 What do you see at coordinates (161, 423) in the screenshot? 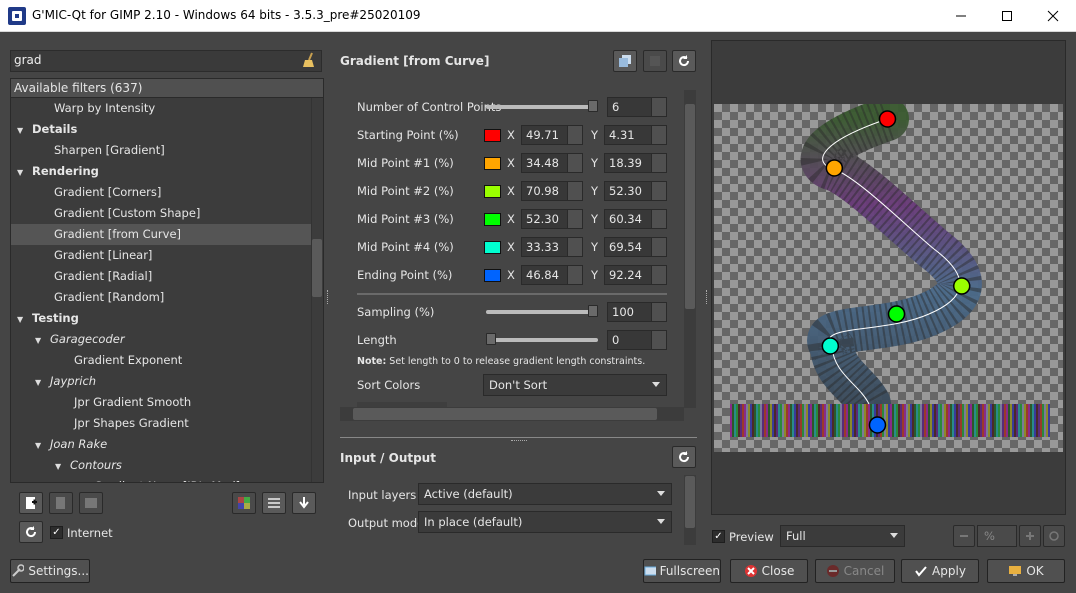
I see `filter-item: Jpr Shapes Gradient` at bounding box center [161, 423].